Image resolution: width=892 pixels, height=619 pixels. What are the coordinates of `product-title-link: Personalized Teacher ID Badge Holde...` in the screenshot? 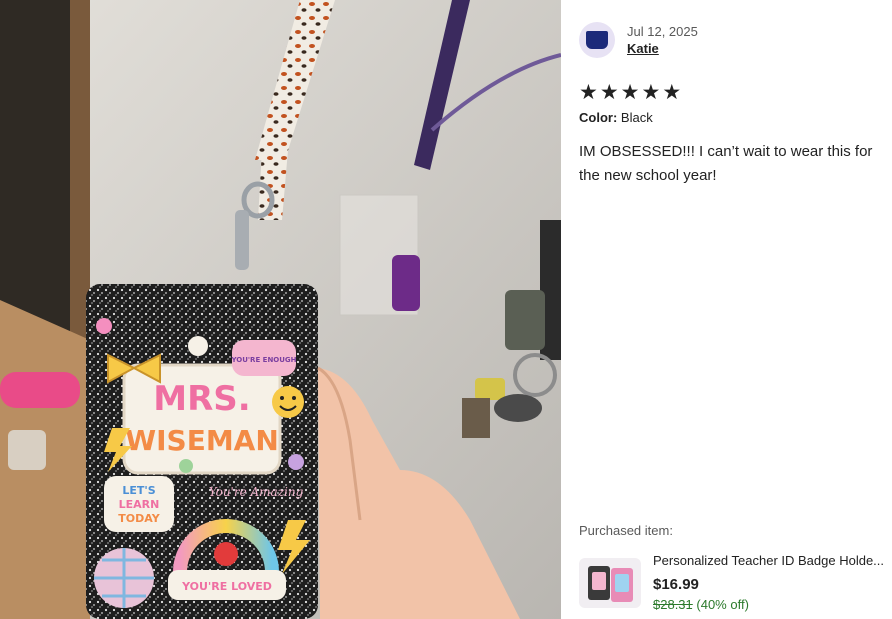 It's located at (768, 560).